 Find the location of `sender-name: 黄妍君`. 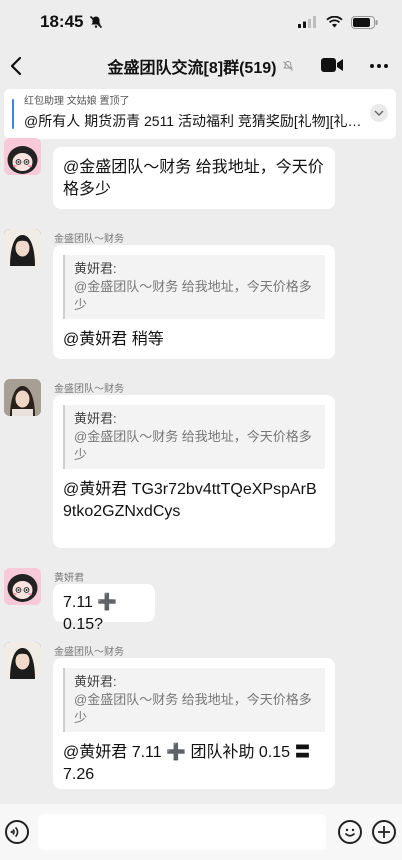

sender-name: 黄妍君 is located at coordinates (69, 578).